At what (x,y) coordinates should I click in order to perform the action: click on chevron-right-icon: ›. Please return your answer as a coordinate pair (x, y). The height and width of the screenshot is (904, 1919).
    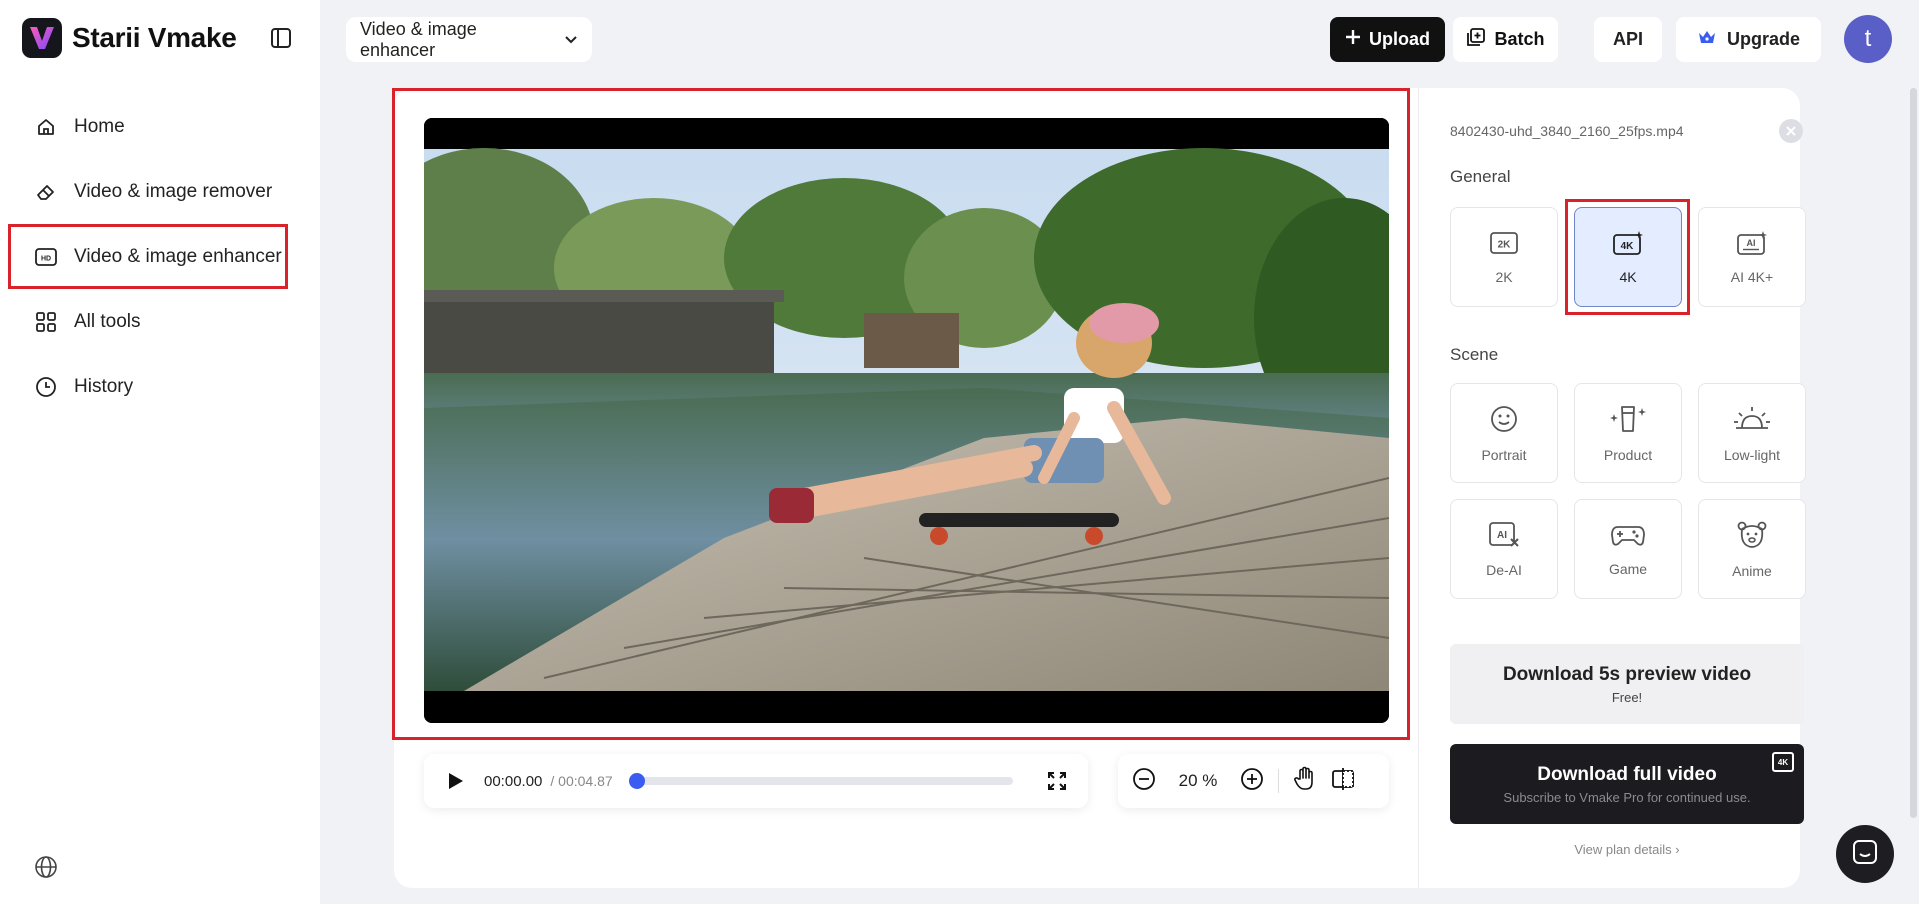
    Looking at the image, I should click on (1677, 849).